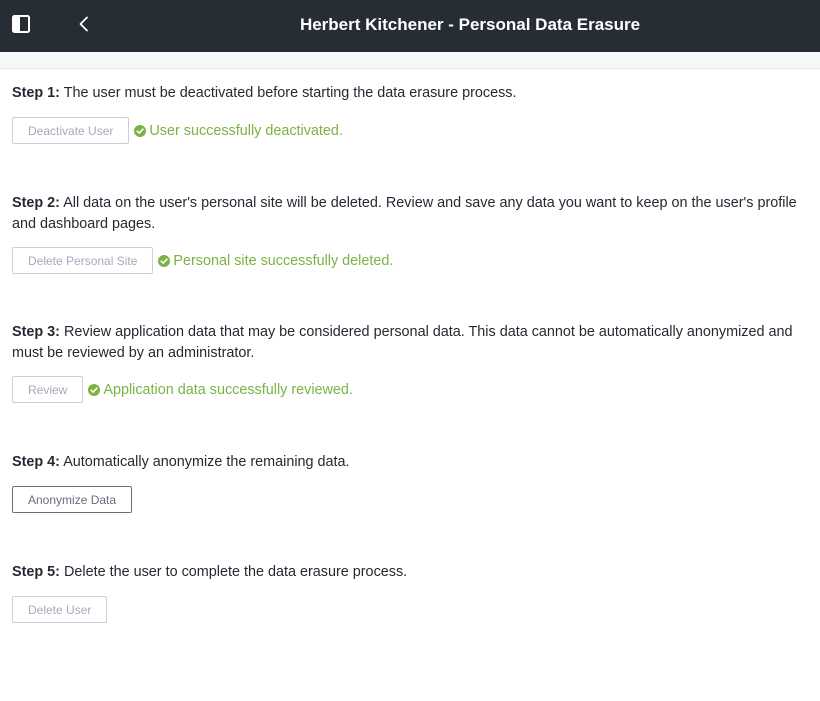 Image resolution: width=820 pixels, height=701 pixels. Describe the element at coordinates (60, 609) in the screenshot. I see `delete-user-button: Delete User` at that location.